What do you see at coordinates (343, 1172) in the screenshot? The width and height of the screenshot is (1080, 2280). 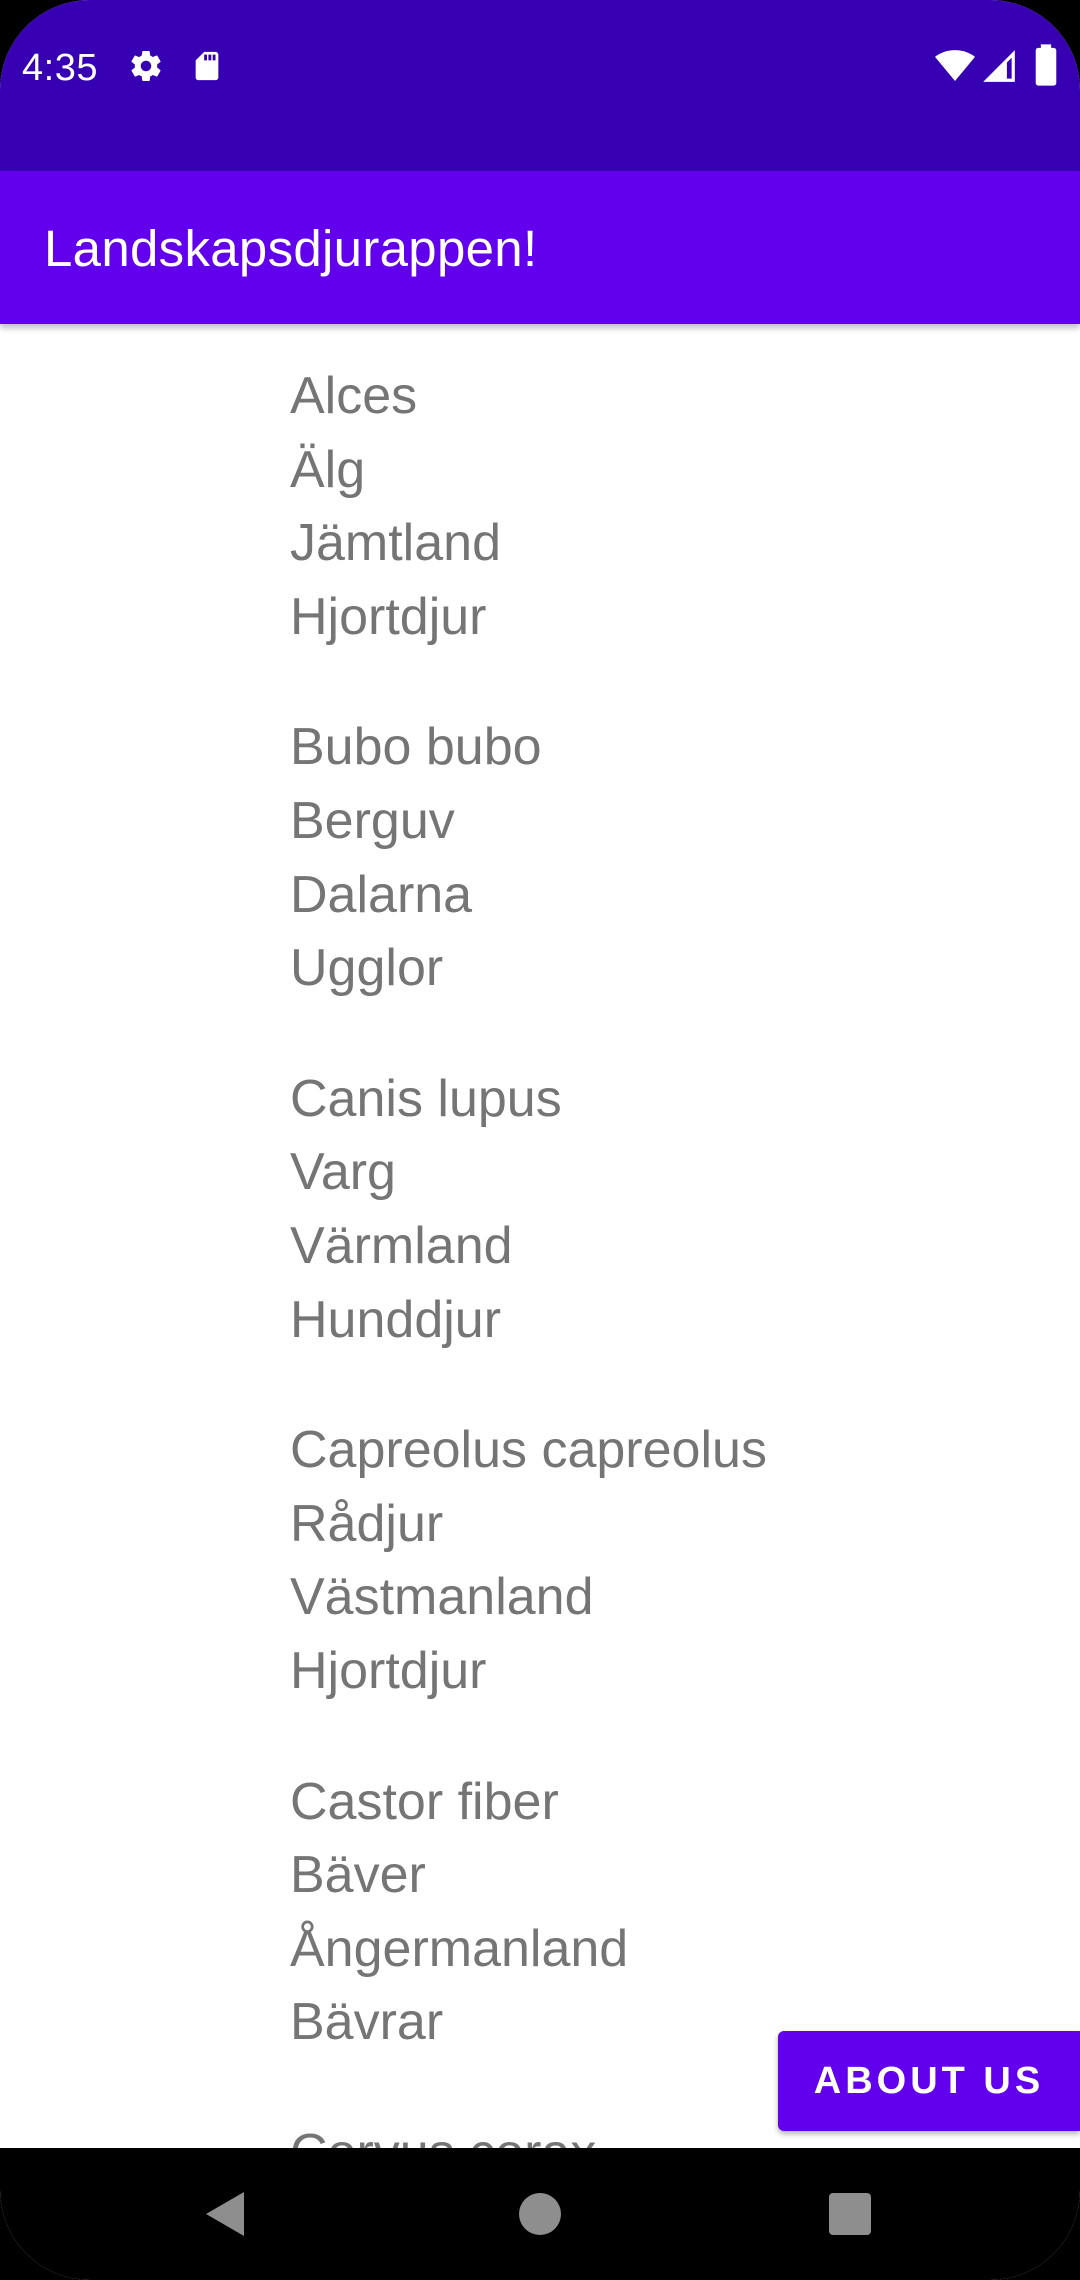 I see `swedish-name: Varg` at bounding box center [343, 1172].